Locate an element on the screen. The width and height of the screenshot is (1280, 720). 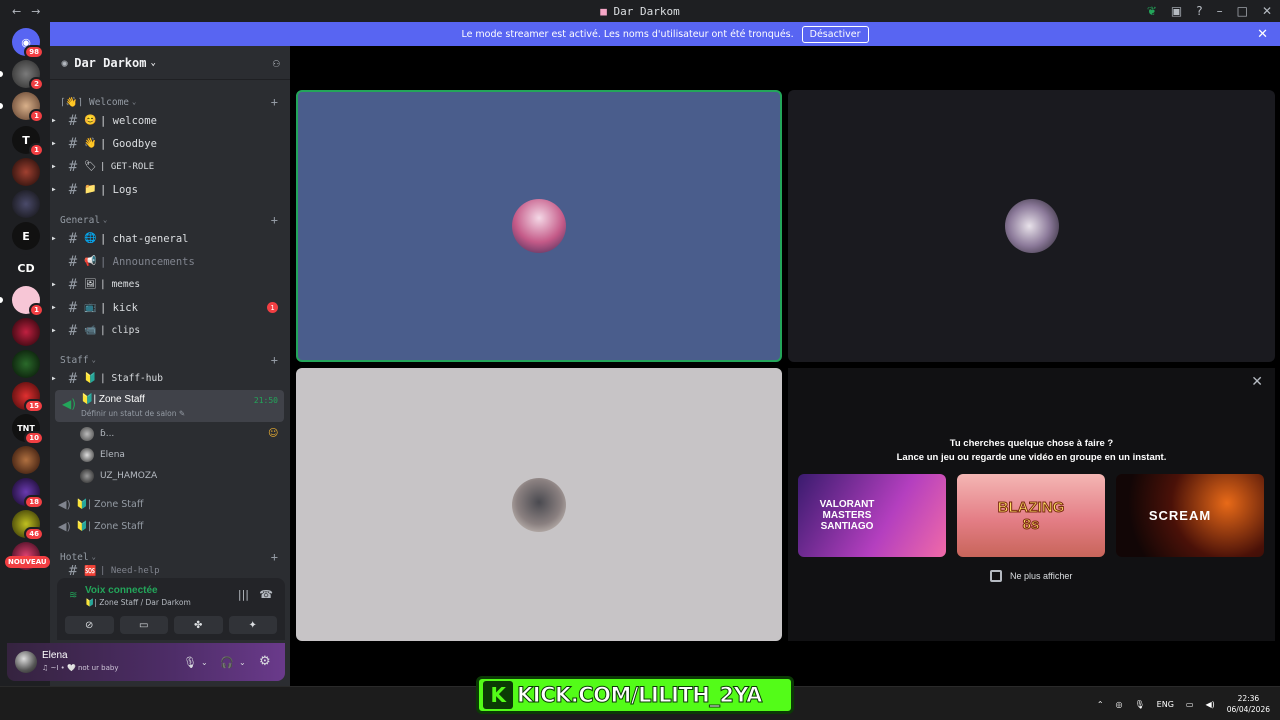
activity-card-scream: SCREAM is located at coordinates (1190, 515).